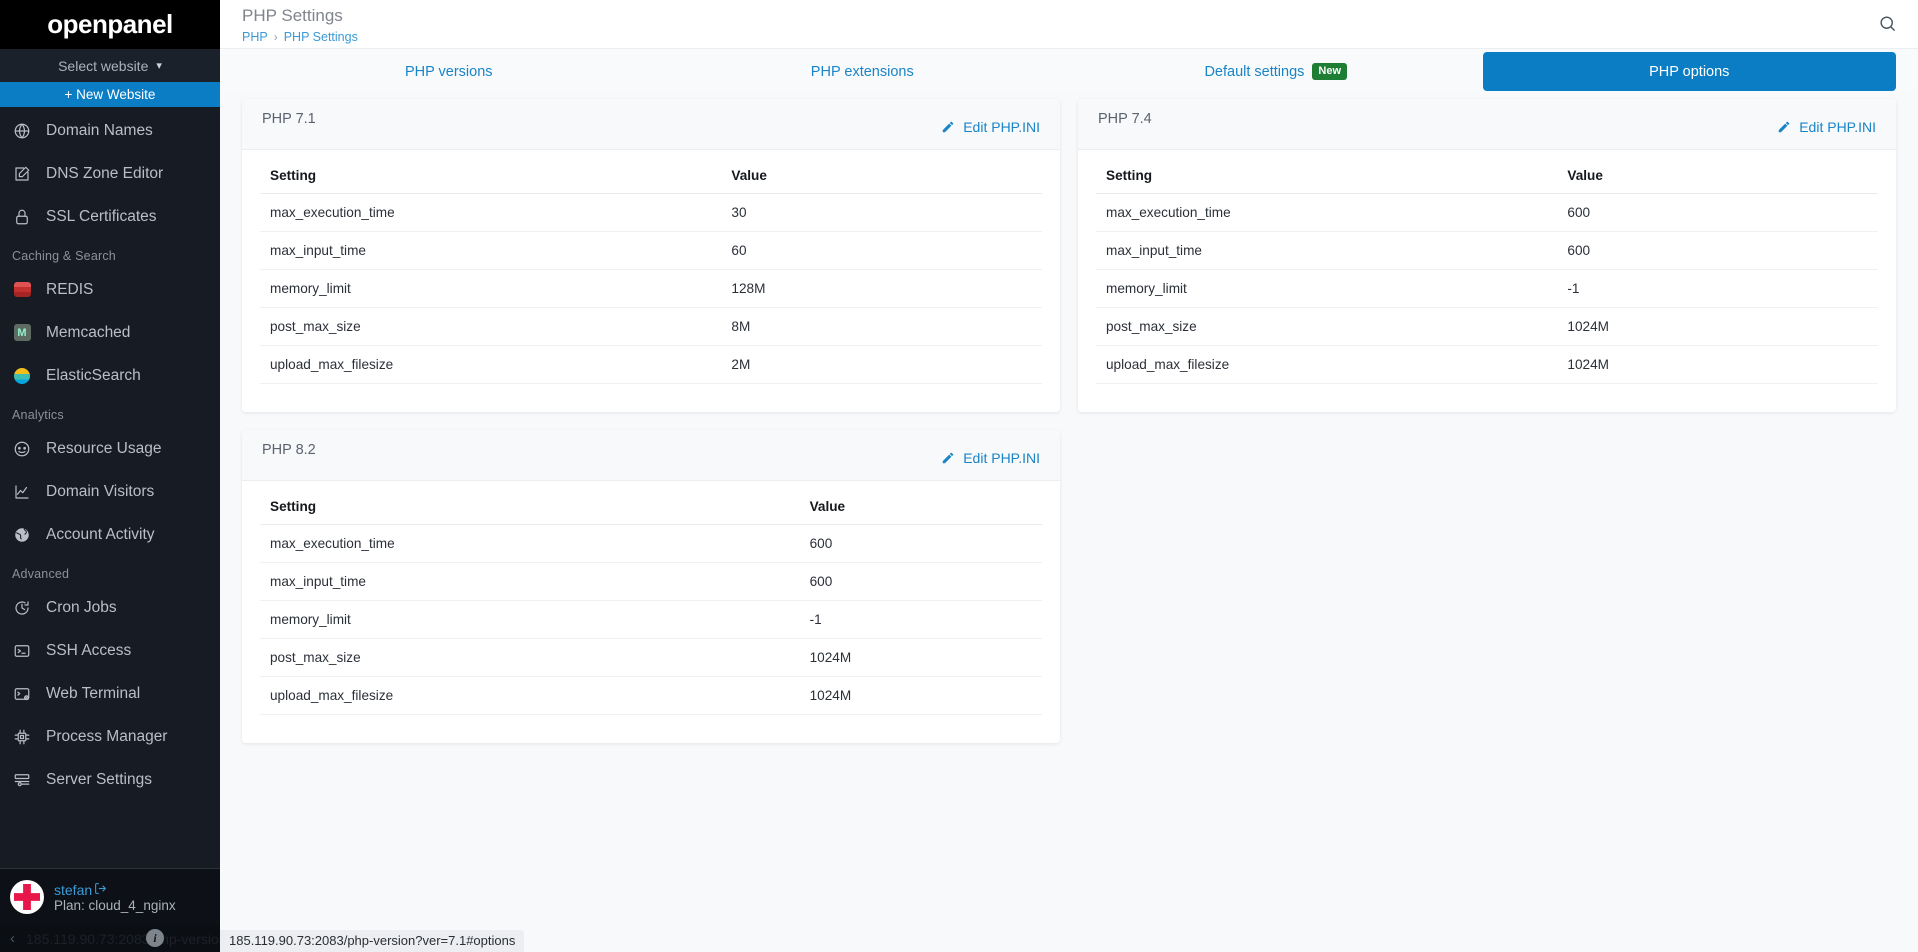  What do you see at coordinates (255, 37) in the screenshot?
I see `breadcrumb-root: PHP` at bounding box center [255, 37].